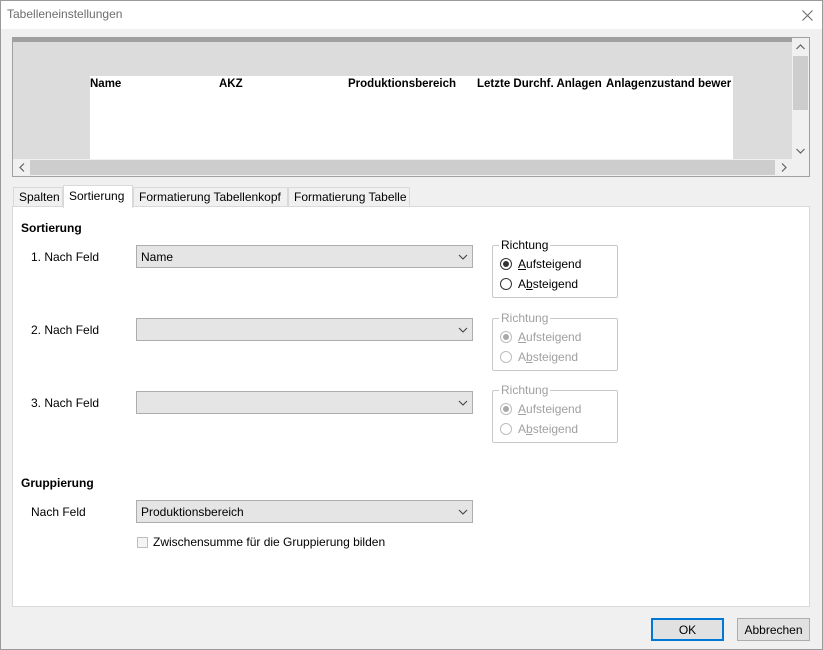 The height and width of the screenshot is (650, 823). Describe the element at coordinates (51, 228) in the screenshot. I see `sortierung-heading: Sortierung` at that location.